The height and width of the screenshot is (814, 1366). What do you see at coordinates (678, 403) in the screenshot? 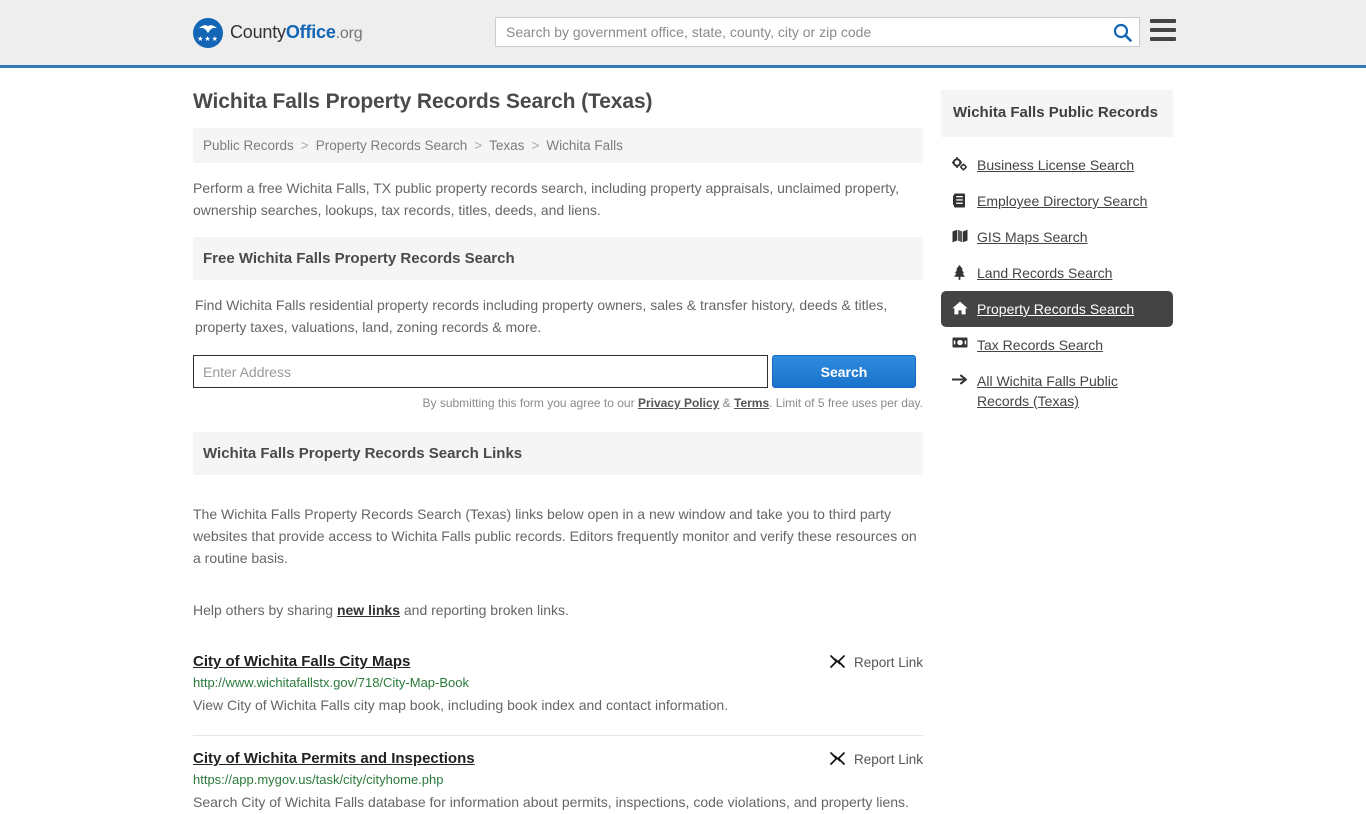
I see `privacy-policy-link: Privacy Policy` at bounding box center [678, 403].